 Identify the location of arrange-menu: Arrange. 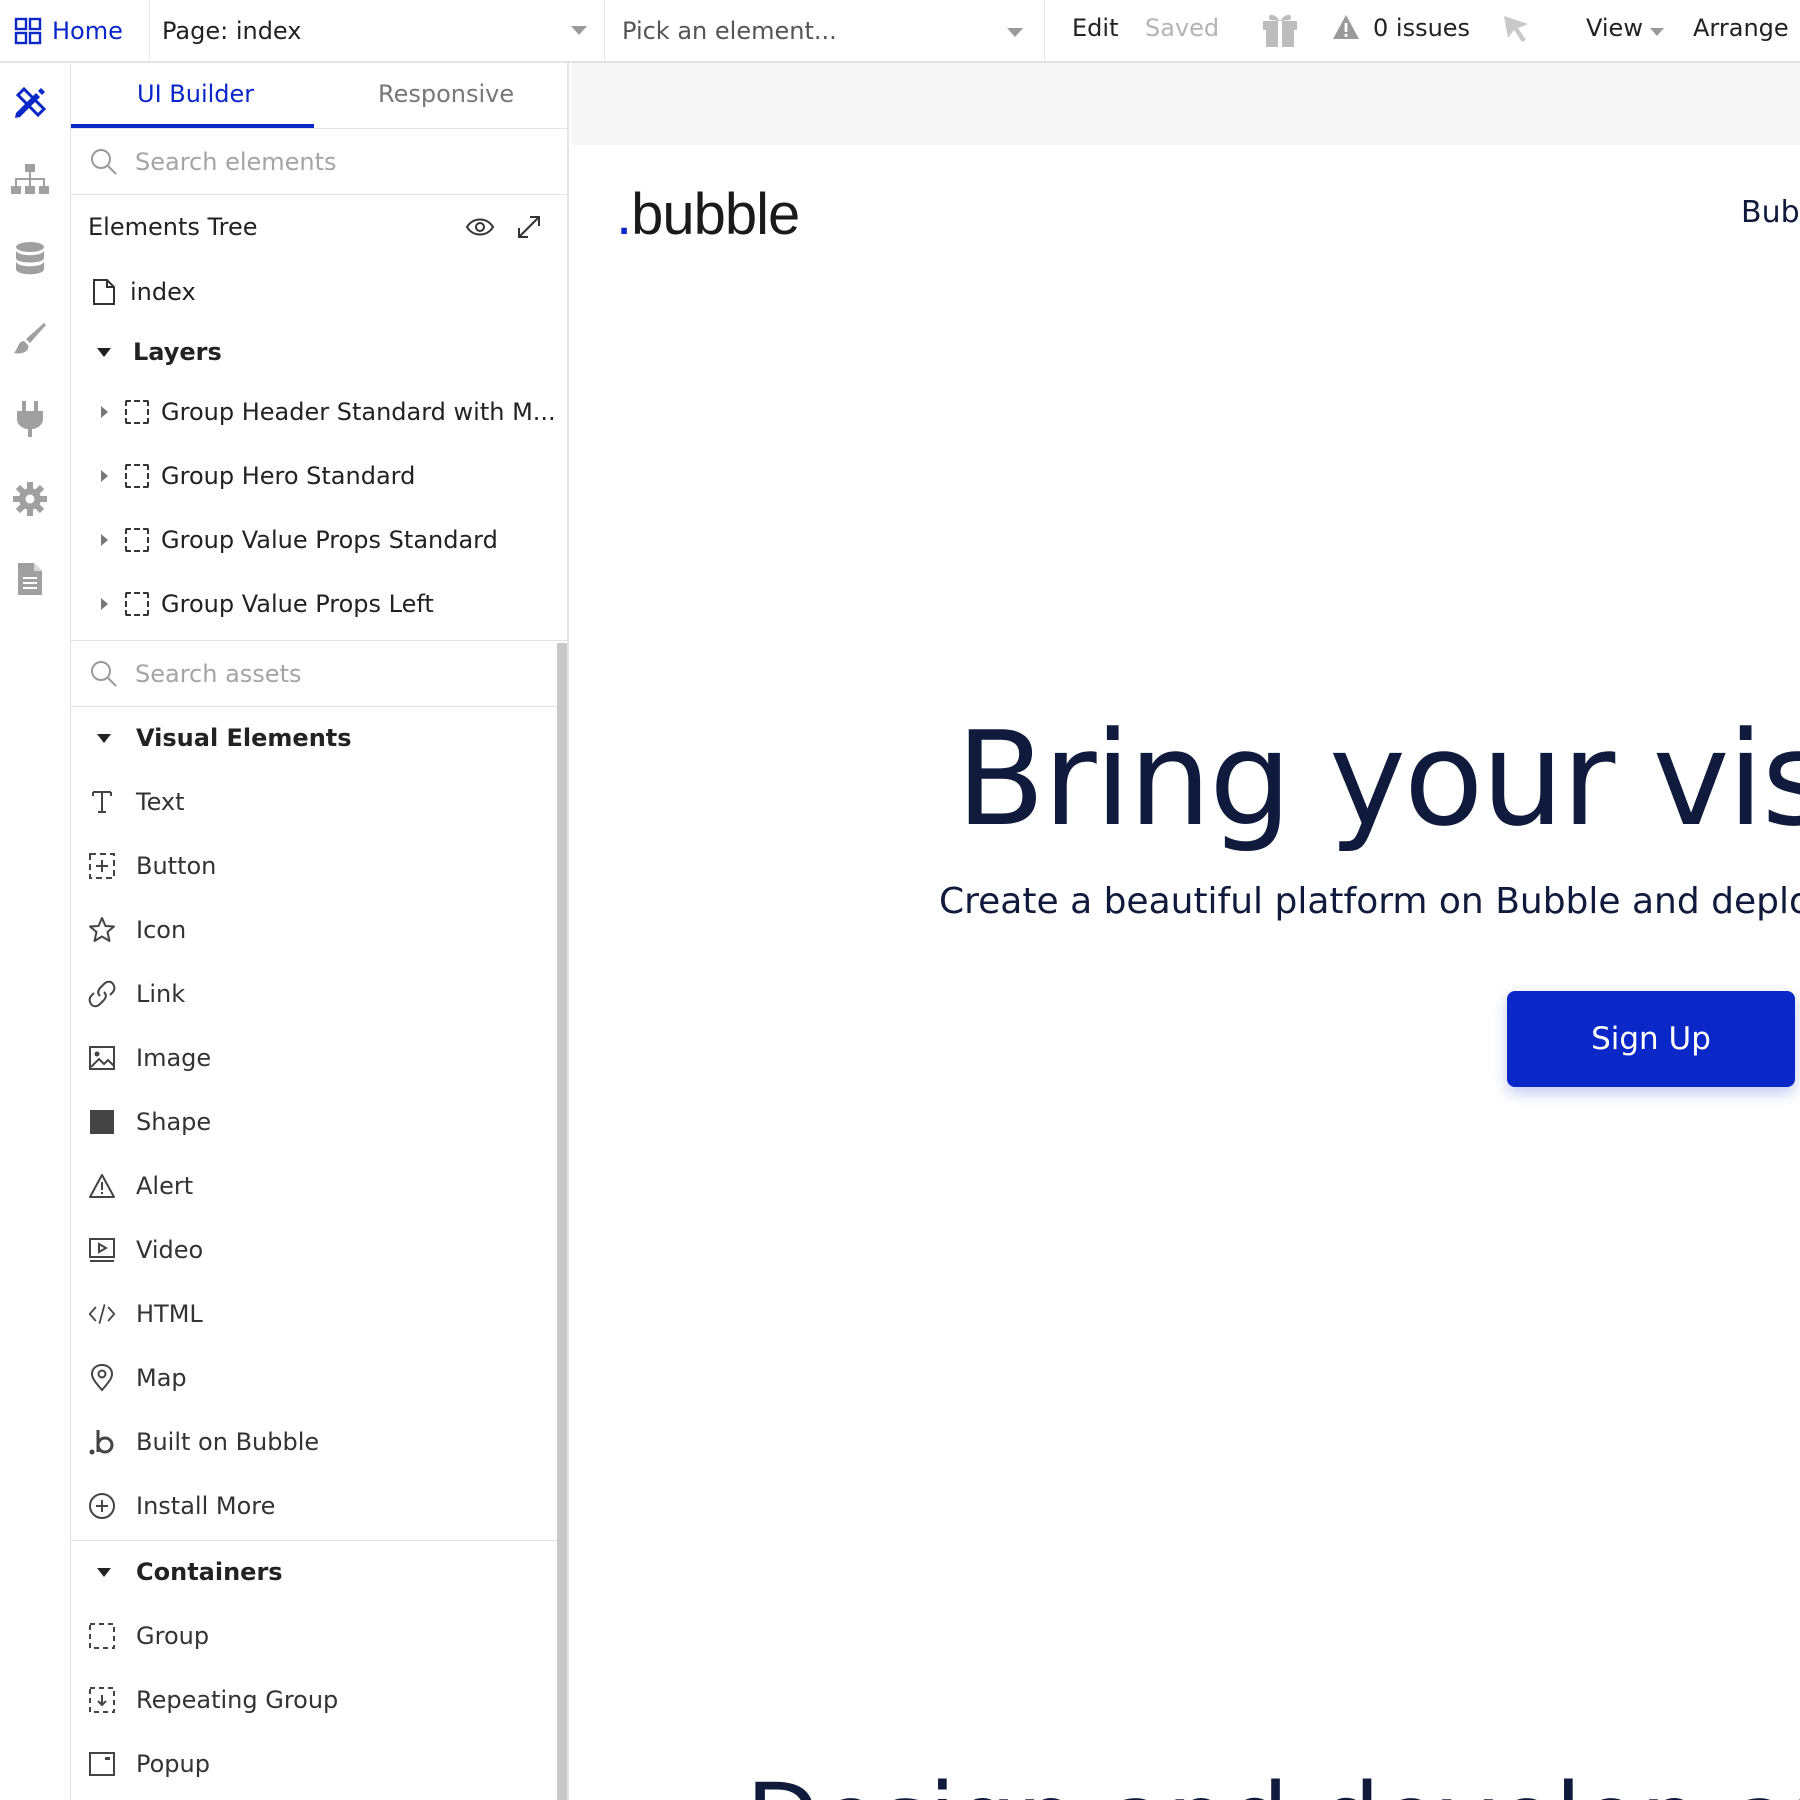
(1741, 28).